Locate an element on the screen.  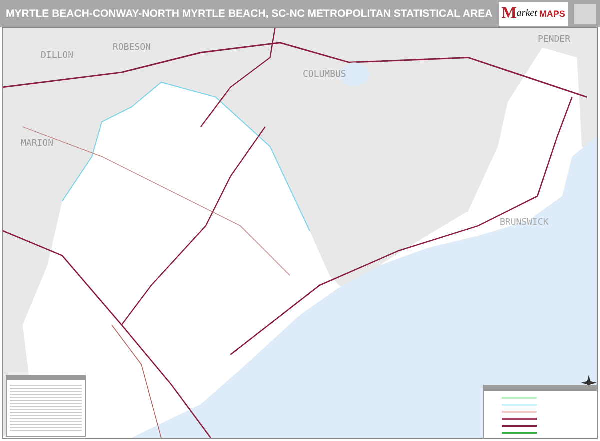
county-label: MARION is located at coordinates (37, 144).